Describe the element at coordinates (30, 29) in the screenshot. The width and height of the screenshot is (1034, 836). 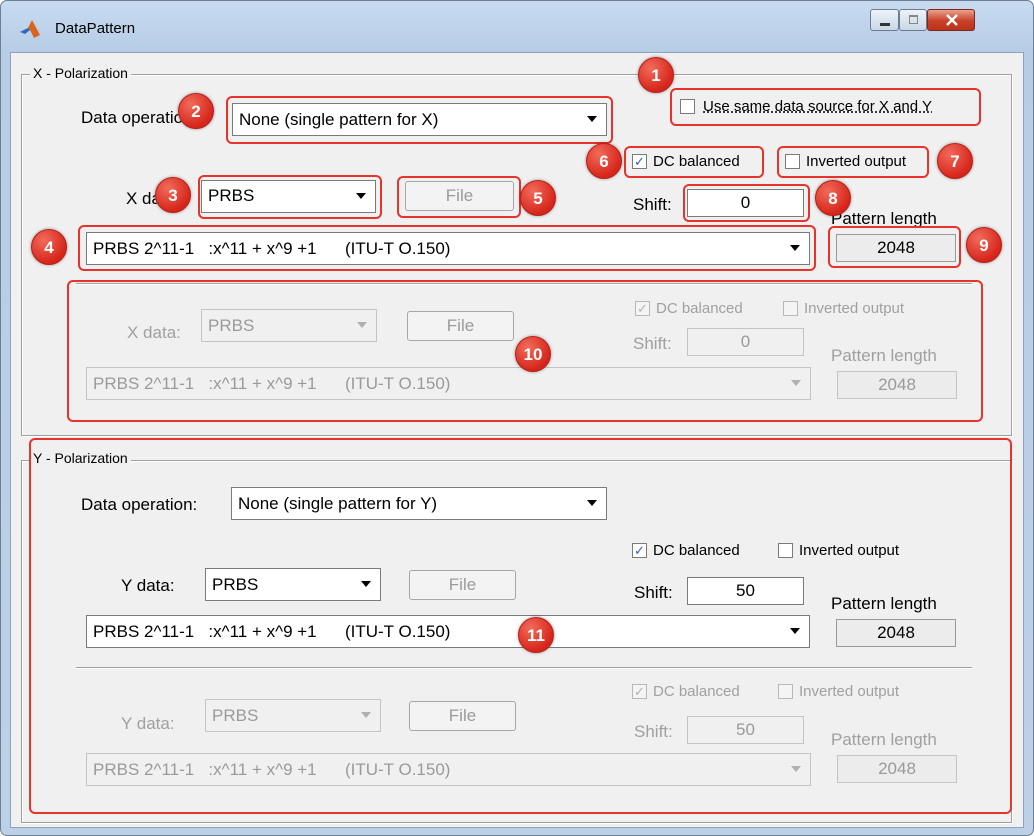
I see `matlab-logo-icon` at that location.